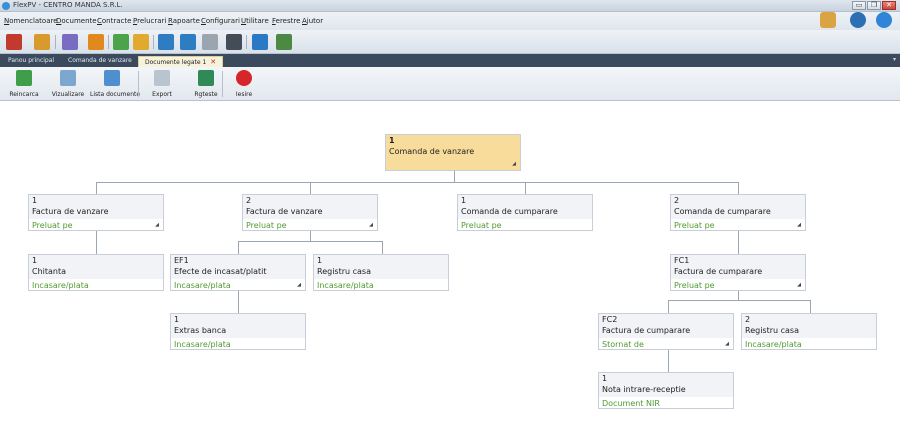 This screenshot has height=427, width=900. What do you see at coordinates (874, 5) in the screenshot?
I see `maximize-button: ❐` at bounding box center [874, 5].